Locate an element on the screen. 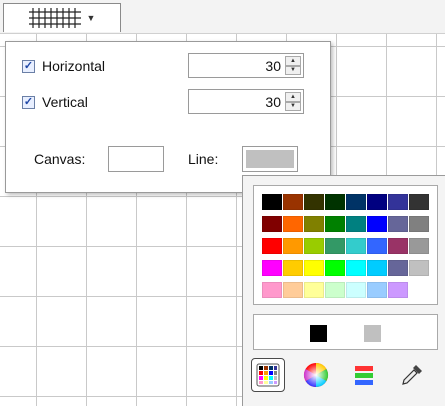  recent-colors is located at coordinates (345, 332).